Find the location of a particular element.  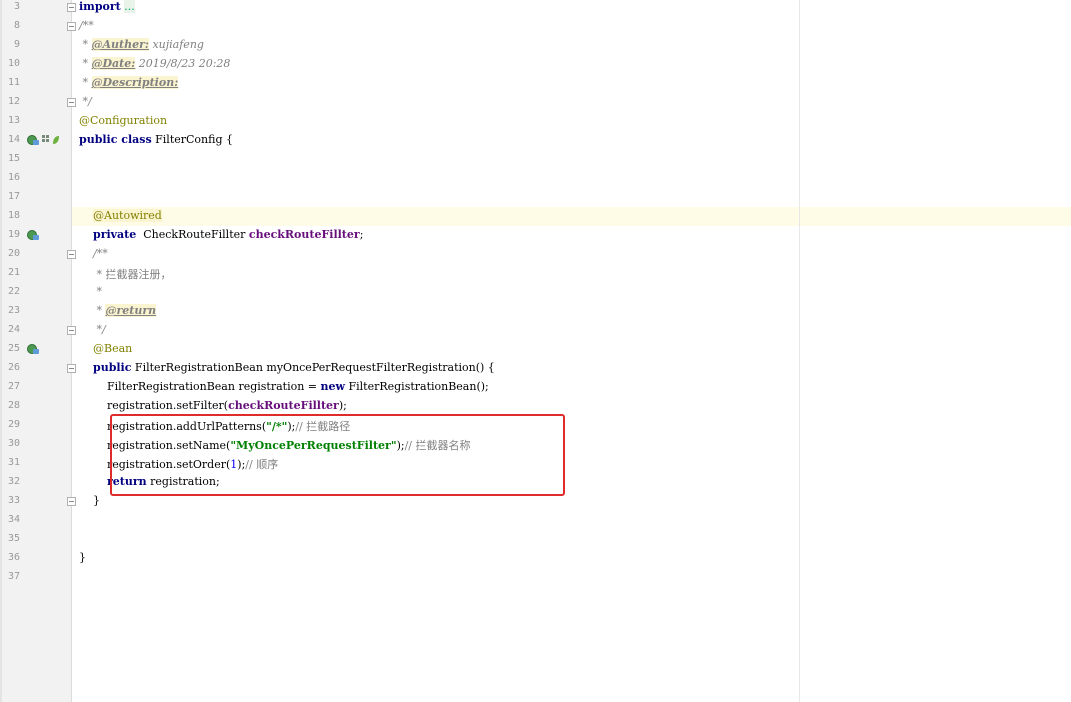

code-token: ; is located at coordinates (361, 234).